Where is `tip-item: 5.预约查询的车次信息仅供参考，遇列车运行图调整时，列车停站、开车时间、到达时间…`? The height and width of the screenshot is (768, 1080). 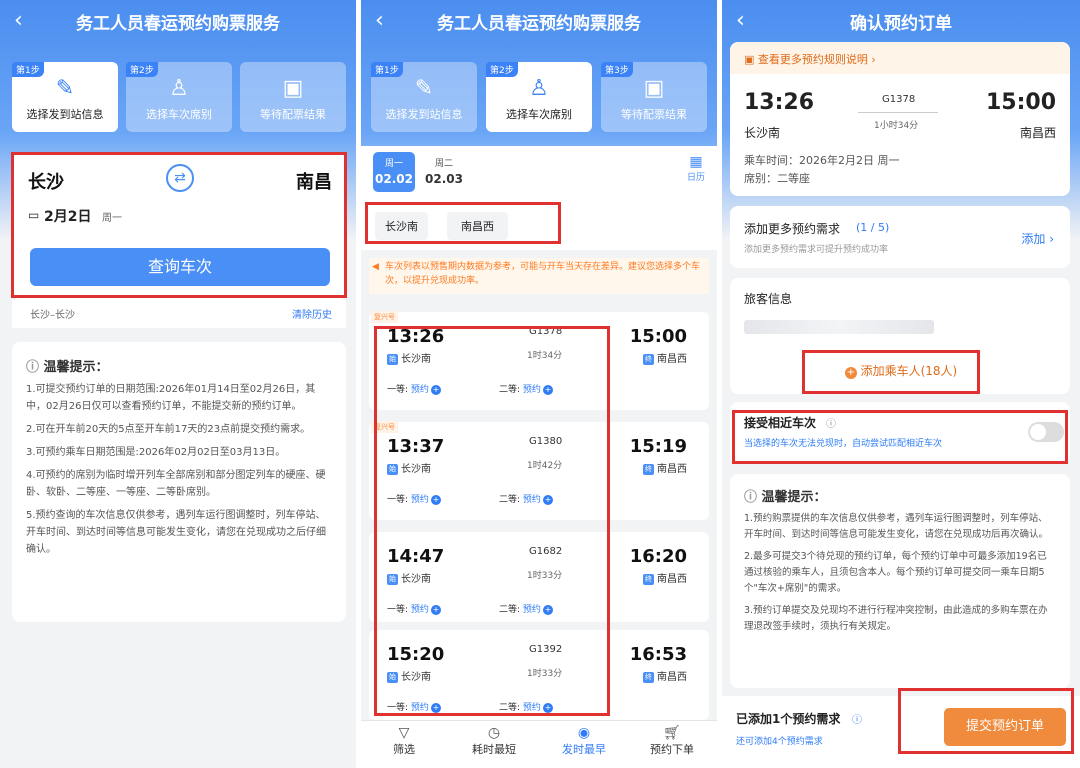 tip-item: 5.预约查询的车次信息仅供参考，遇列车运行图调整时，列车停站、开车时间、到达时间… is located at coordinates (176, 532).